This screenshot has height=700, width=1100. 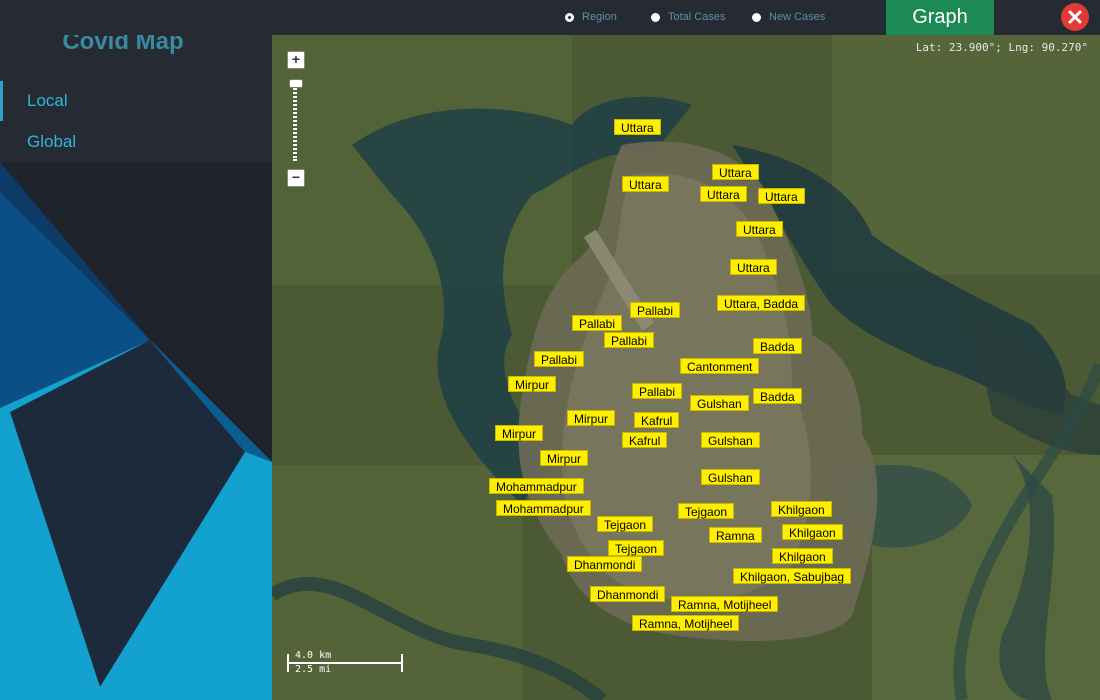 I want to click on radio-new-cases: New Cases, so click(x=788, y=17).